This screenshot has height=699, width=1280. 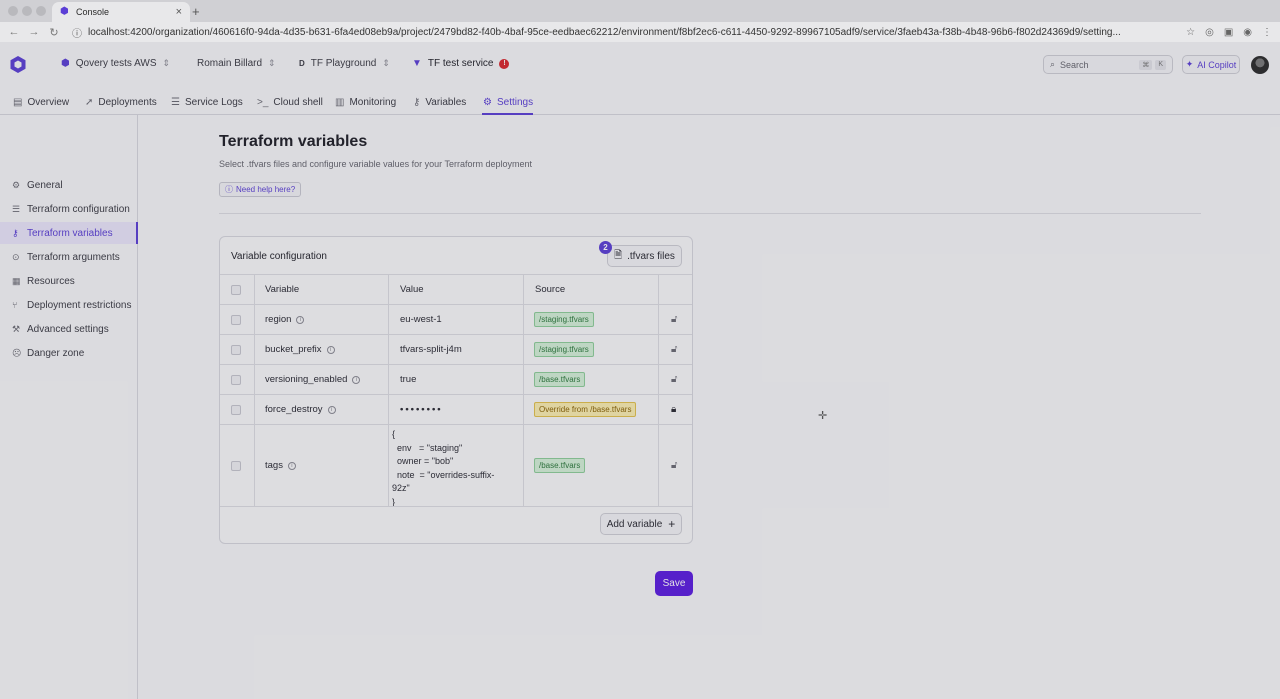 What do you see at coordinates (294, 409) in the screenshot?
I see `variable-name: force_destroy` at bounding box center [294, 409].